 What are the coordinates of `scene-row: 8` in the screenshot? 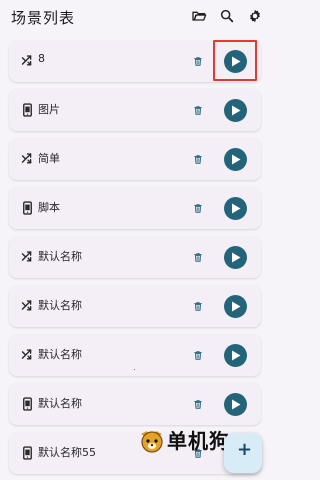 It's located at (135, 61).